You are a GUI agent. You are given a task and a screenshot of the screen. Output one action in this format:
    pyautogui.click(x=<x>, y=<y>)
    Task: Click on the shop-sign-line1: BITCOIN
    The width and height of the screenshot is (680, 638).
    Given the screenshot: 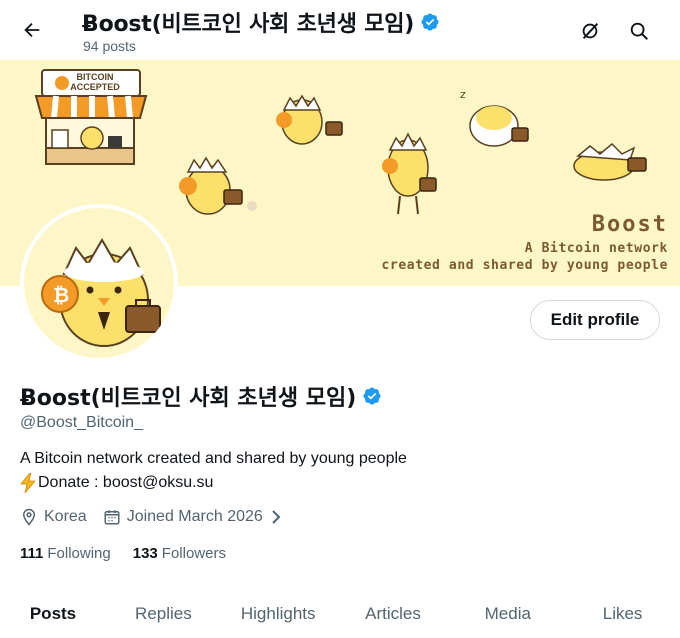 What is the action you would take?
    pyautogui.click(x=95, y=77)
    